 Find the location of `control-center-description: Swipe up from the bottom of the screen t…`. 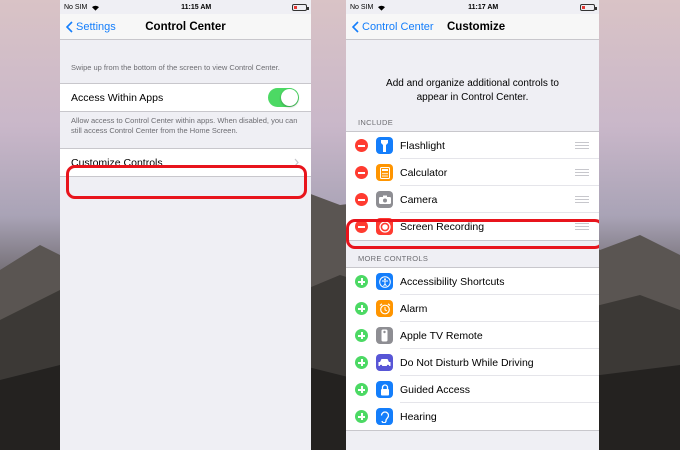

control-center-description: Swipe up from the bottom of the screen t… is located at coordinates (175, 67).